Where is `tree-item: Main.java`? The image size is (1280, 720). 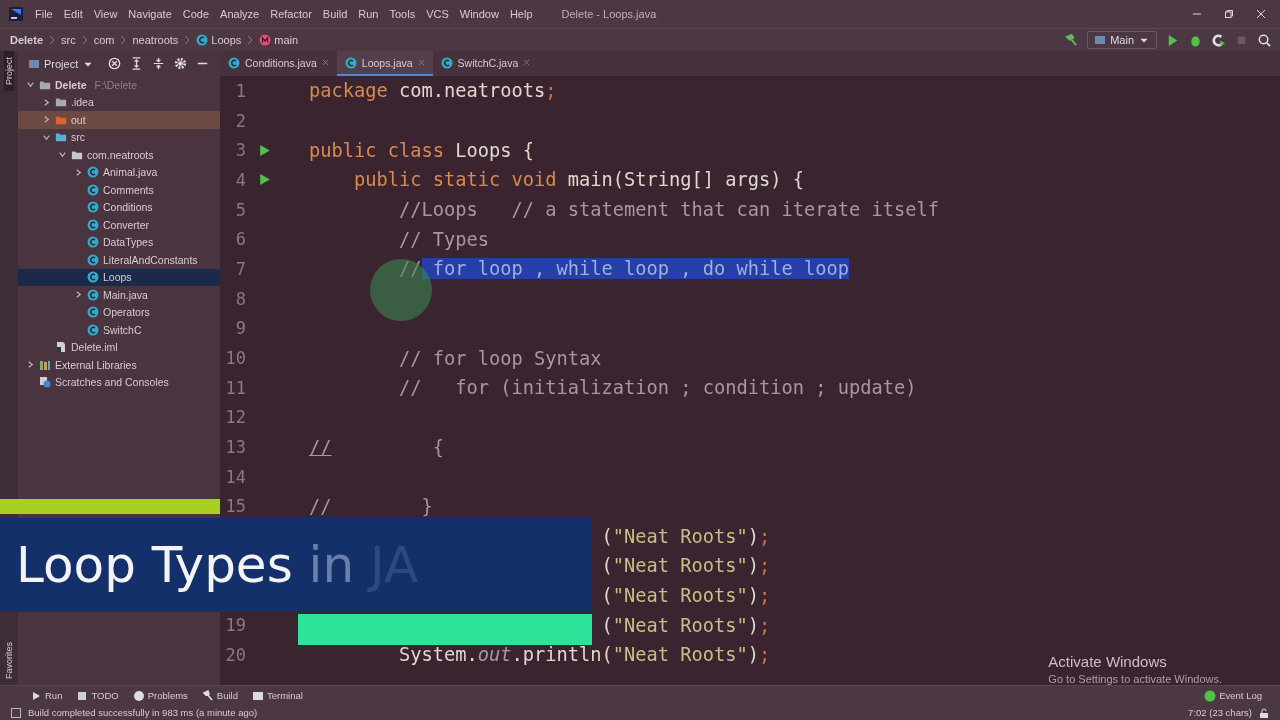 tree-item: Main.java is located at coordinates (119, 295).